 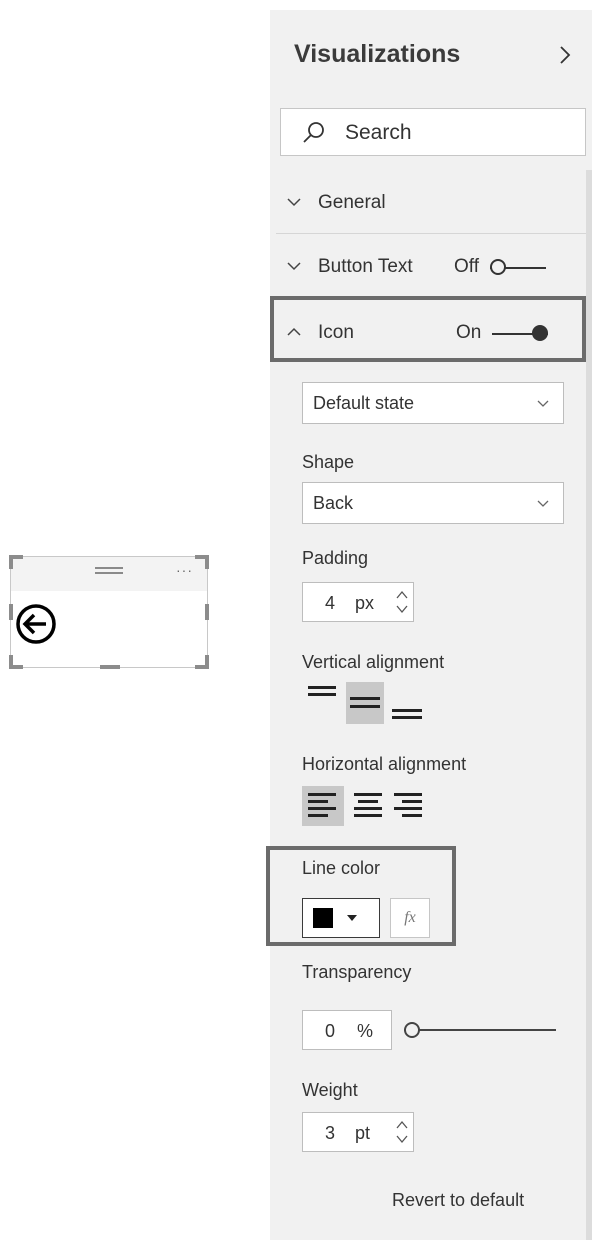 I want to click on search-icon, so click(x=313, y=132).